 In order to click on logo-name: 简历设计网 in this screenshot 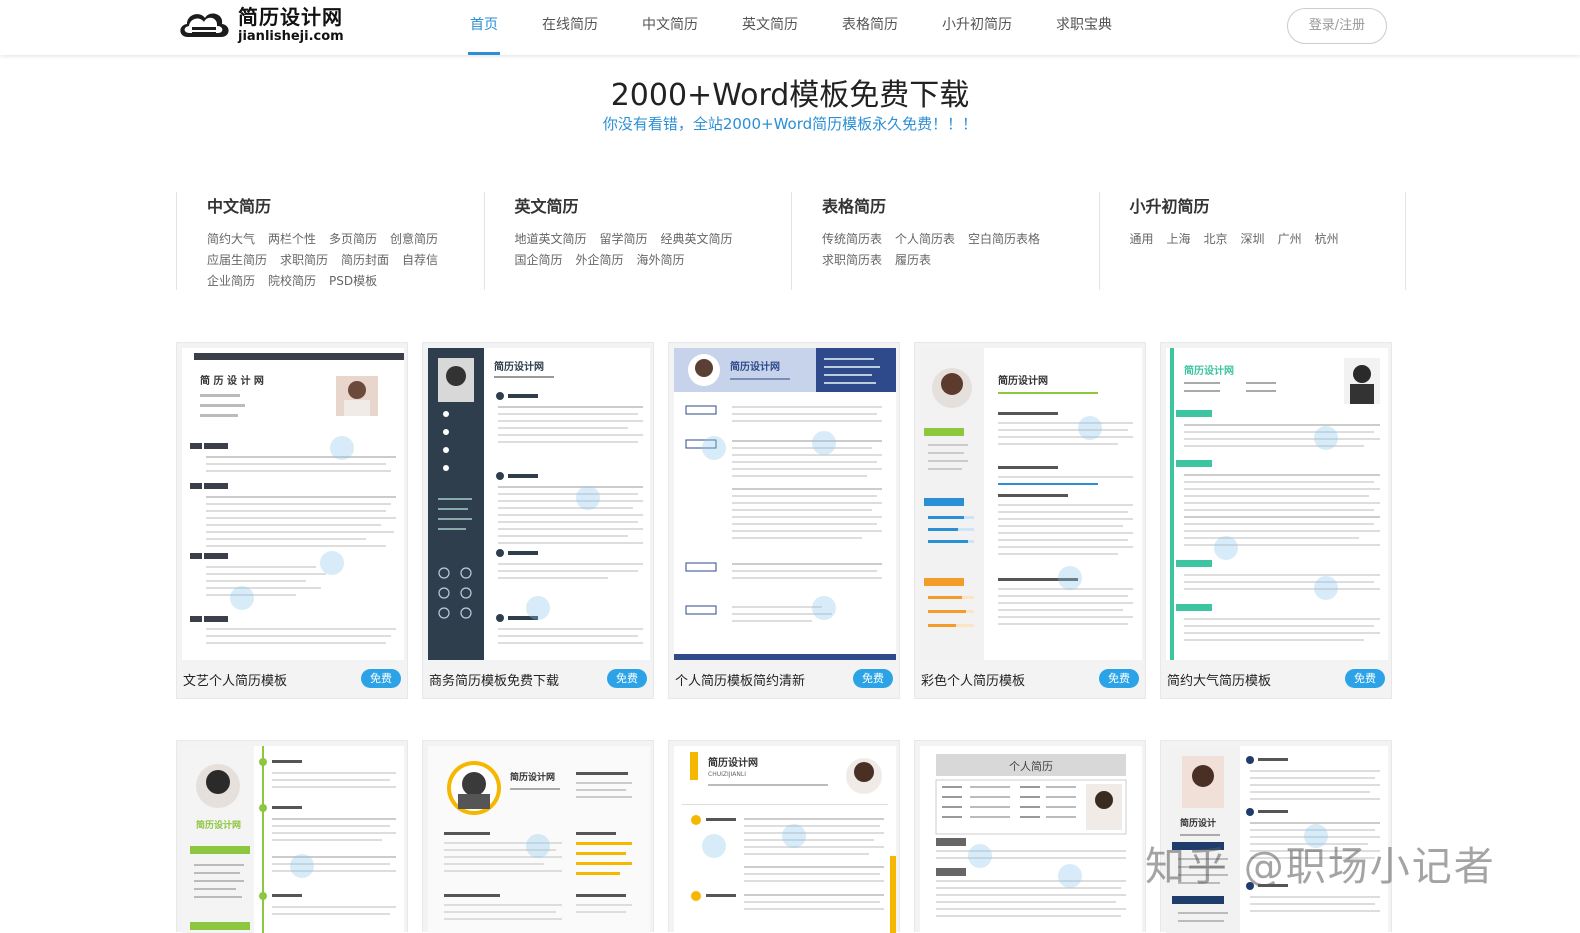, I will do `click(290, 17)`.